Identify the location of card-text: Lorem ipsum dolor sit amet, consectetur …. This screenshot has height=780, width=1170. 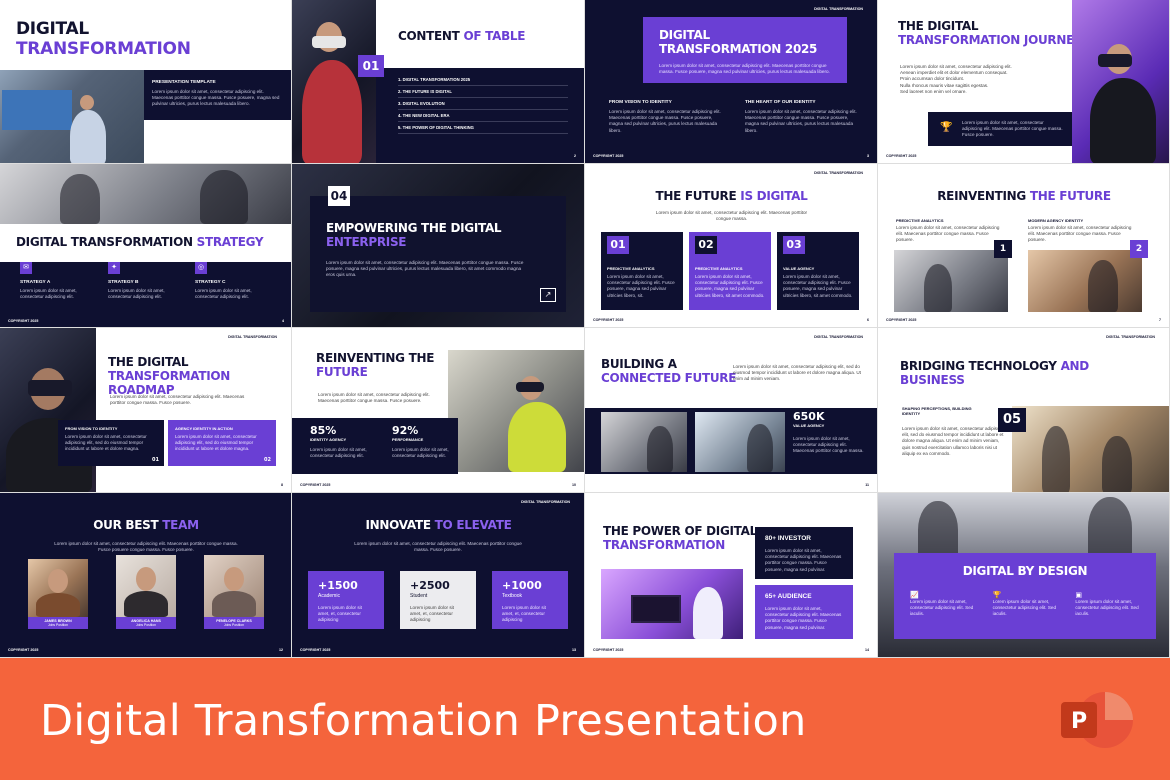
(730, 286).